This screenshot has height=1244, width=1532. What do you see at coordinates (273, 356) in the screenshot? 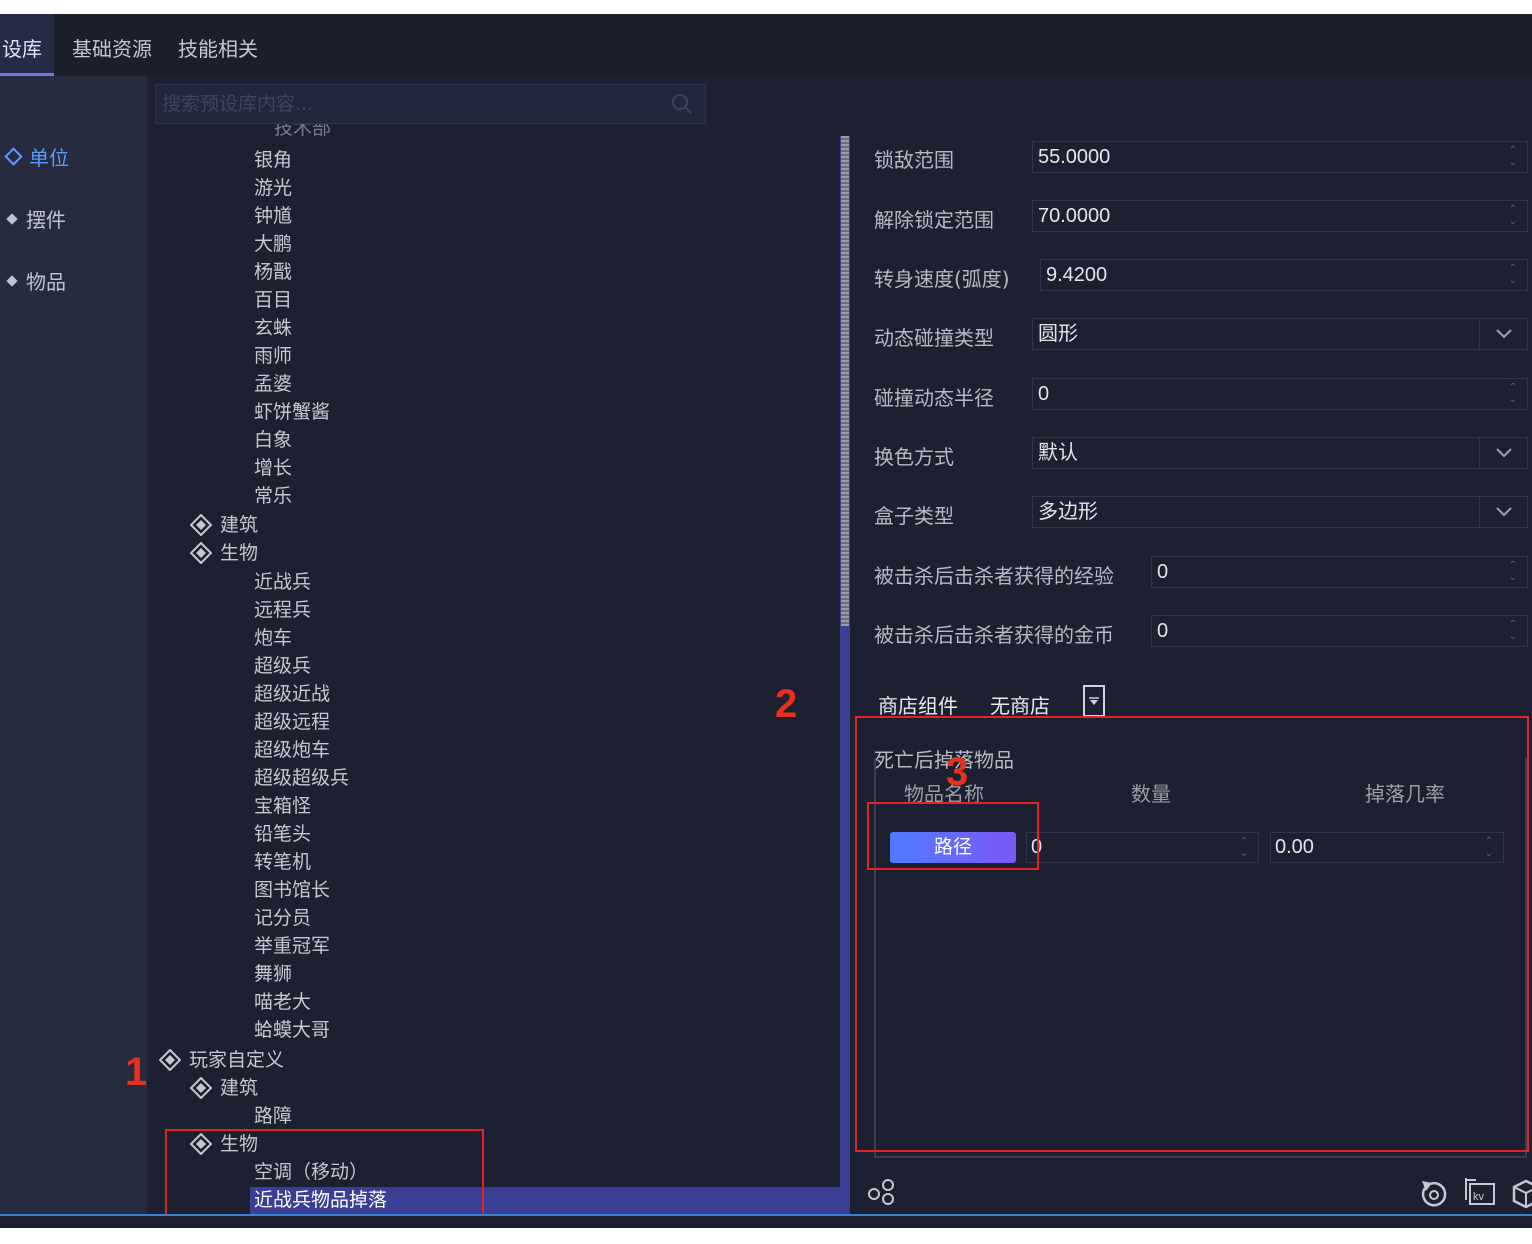
I see `tree-item: 雨师` at bounding box center [273, 356].